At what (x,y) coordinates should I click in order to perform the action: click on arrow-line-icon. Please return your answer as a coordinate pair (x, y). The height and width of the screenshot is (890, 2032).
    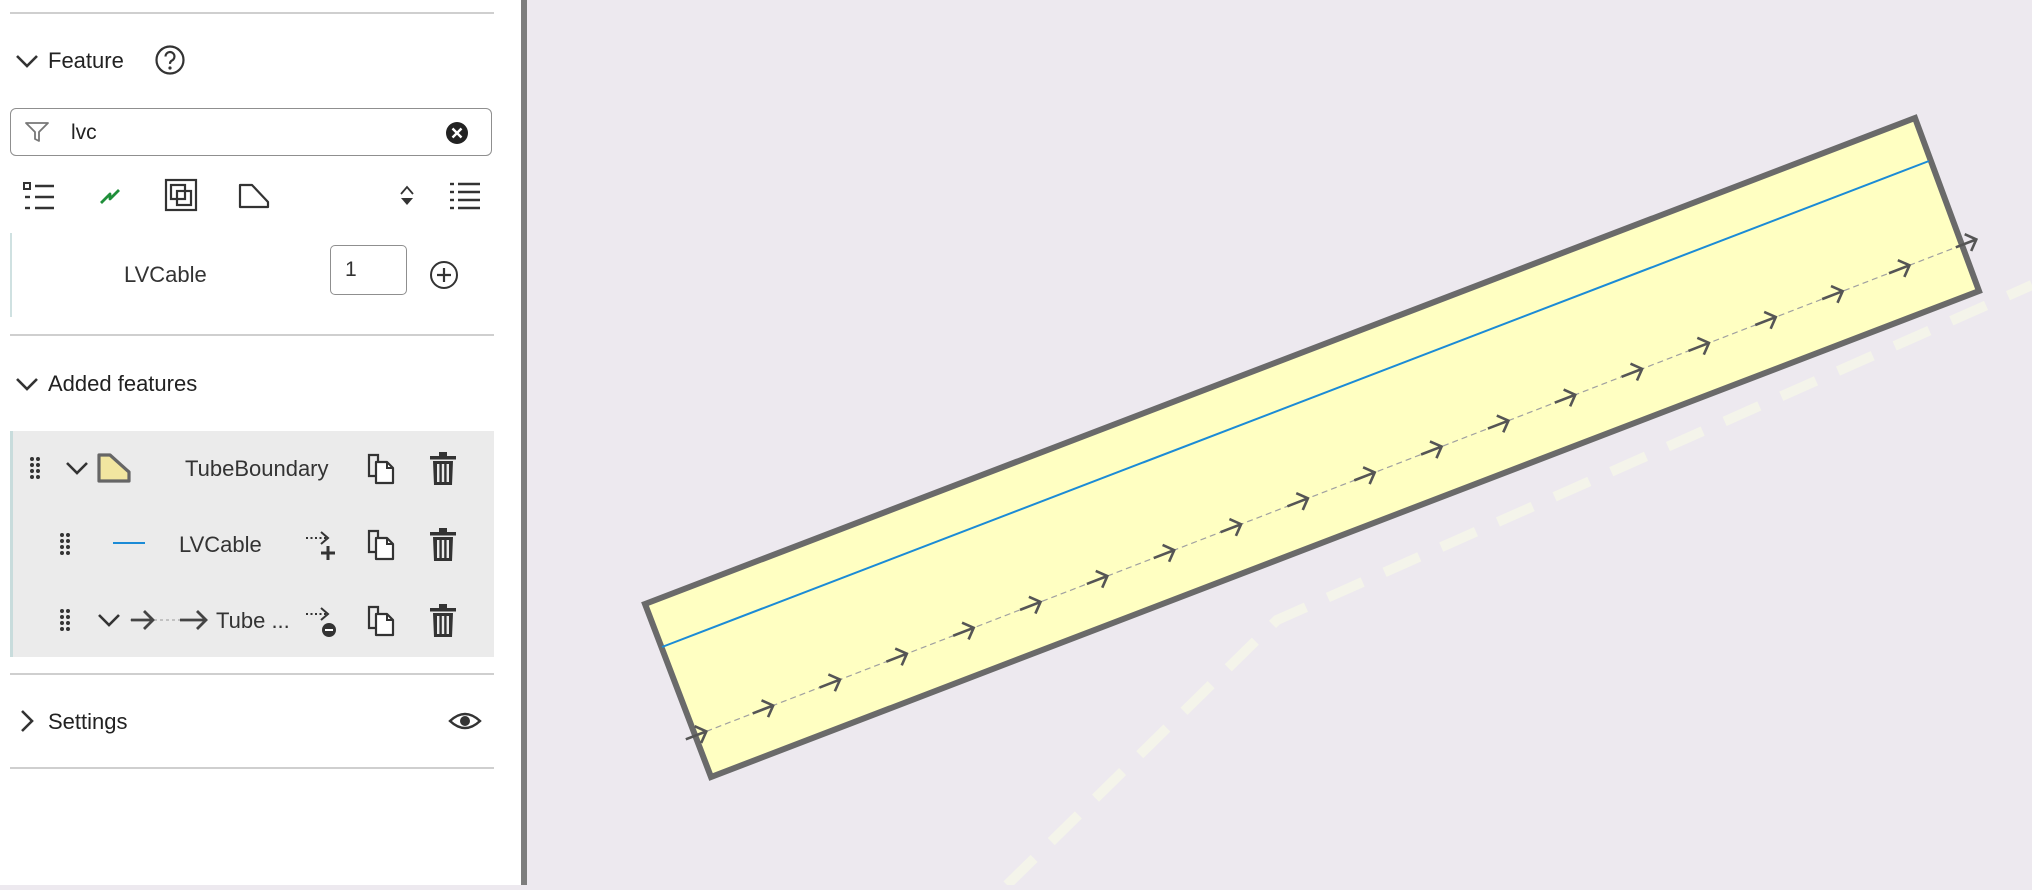
    Looking at the image, I should click on (169, 620).